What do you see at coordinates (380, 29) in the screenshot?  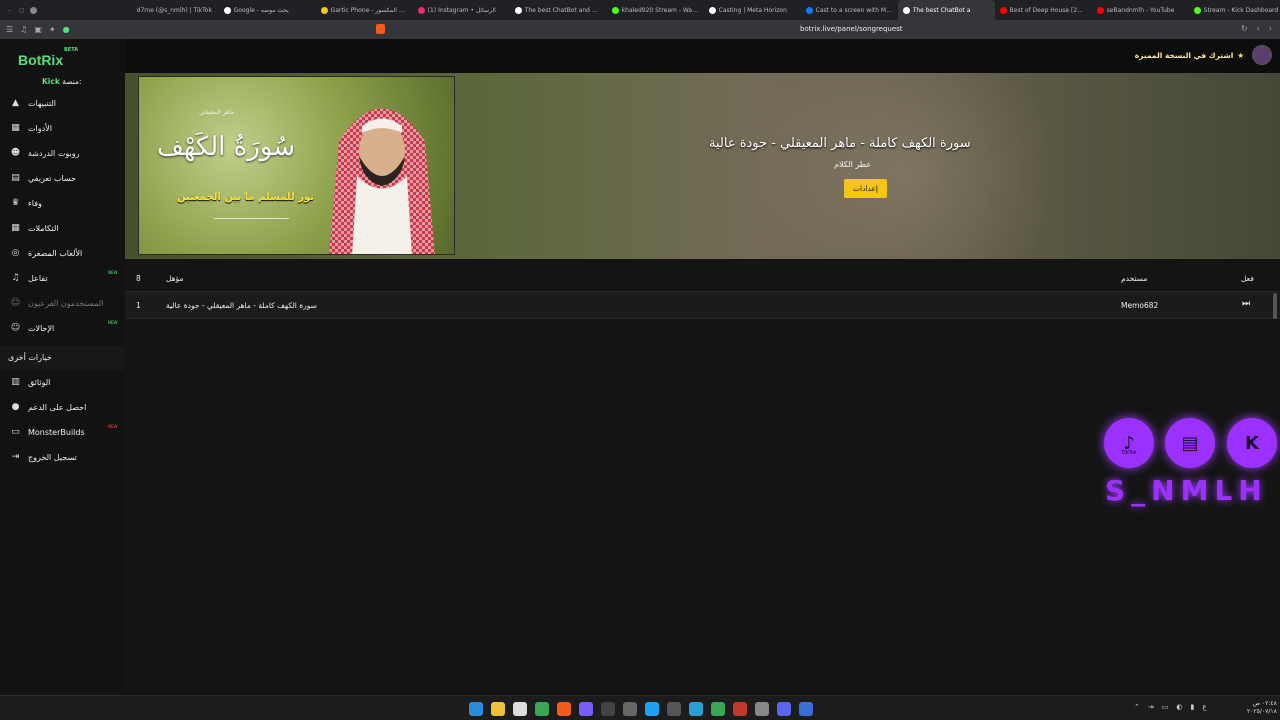 I see `brave-shield-icon` at bounding box center [380, 29].